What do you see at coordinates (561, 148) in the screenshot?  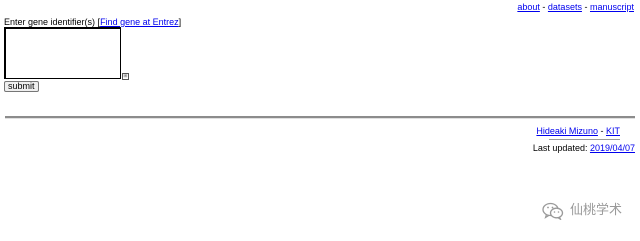 I see `last-updated-label: Last updated:` at bounding box center [561, 148].